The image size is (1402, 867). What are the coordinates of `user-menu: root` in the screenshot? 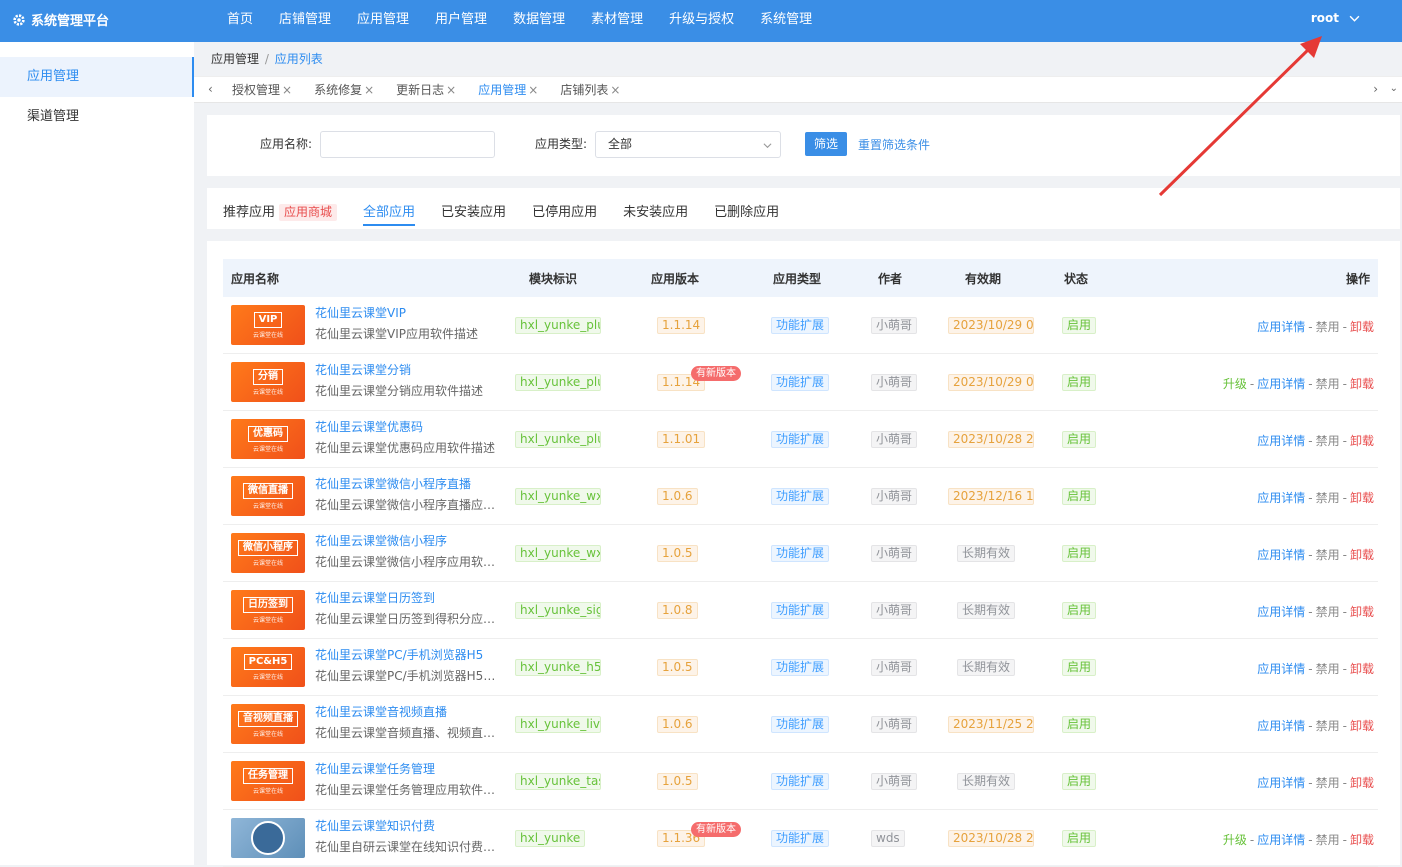 It's located at (1335, 18).